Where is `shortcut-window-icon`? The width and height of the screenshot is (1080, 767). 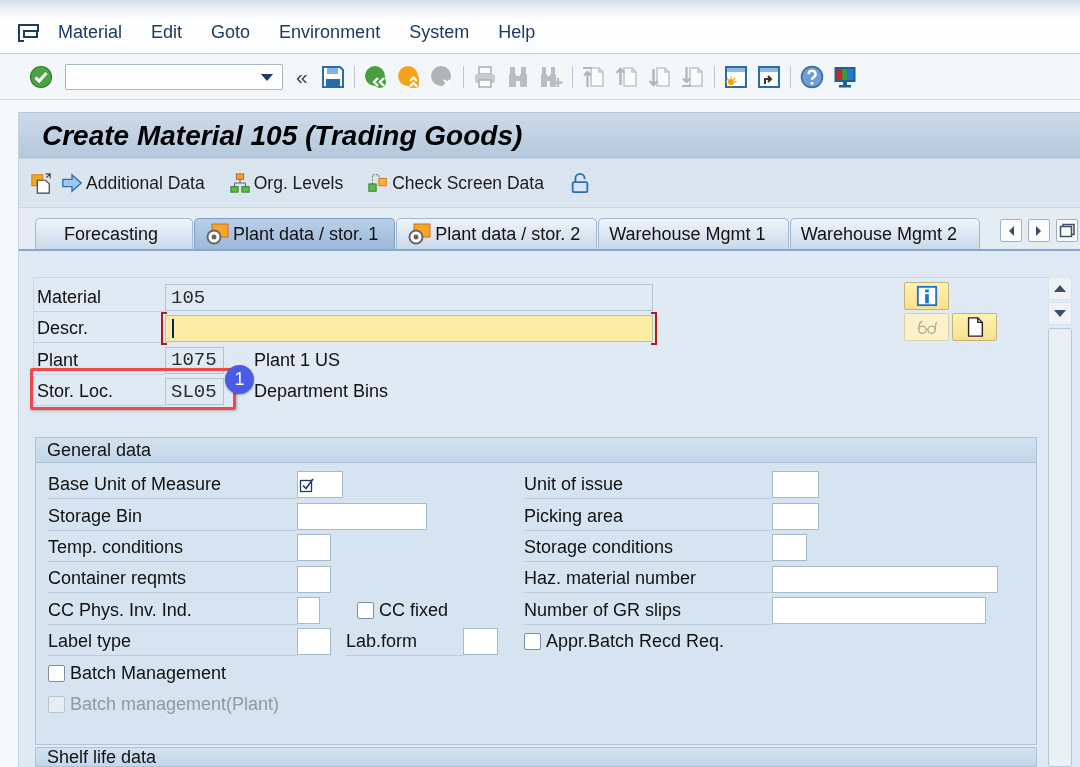
shortcut-window-icon is located at coordinates (768, 76).